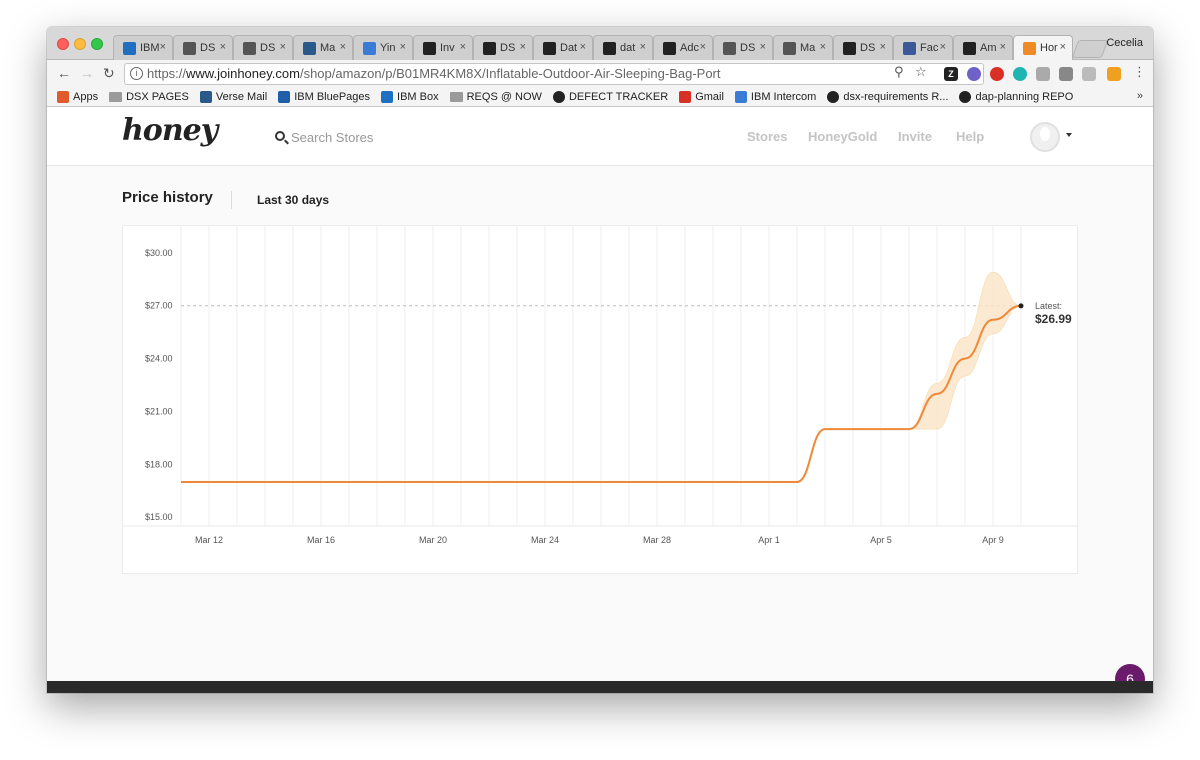  I want to click on key-icon: ⚲, so click(899, 72).